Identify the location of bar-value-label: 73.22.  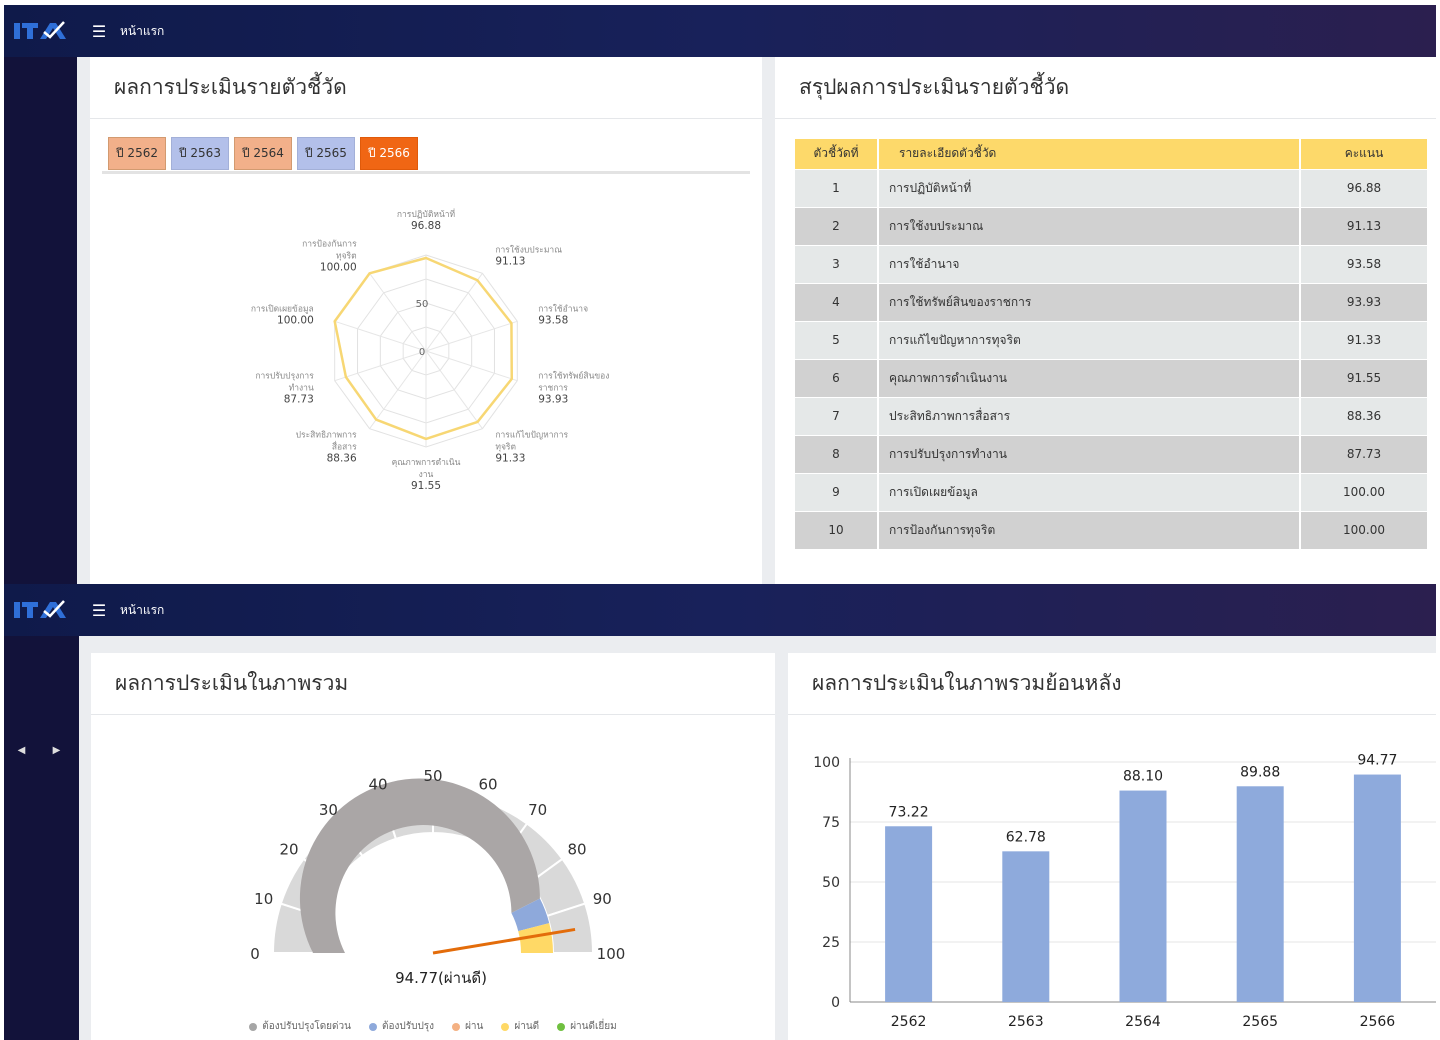
(909, 812).